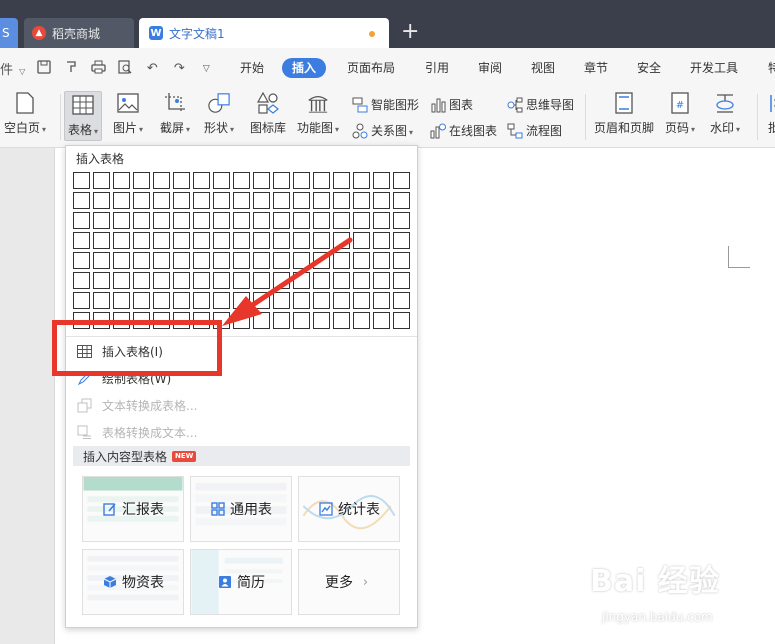  I want to click on new-tab-button: +, so click(410, 32).